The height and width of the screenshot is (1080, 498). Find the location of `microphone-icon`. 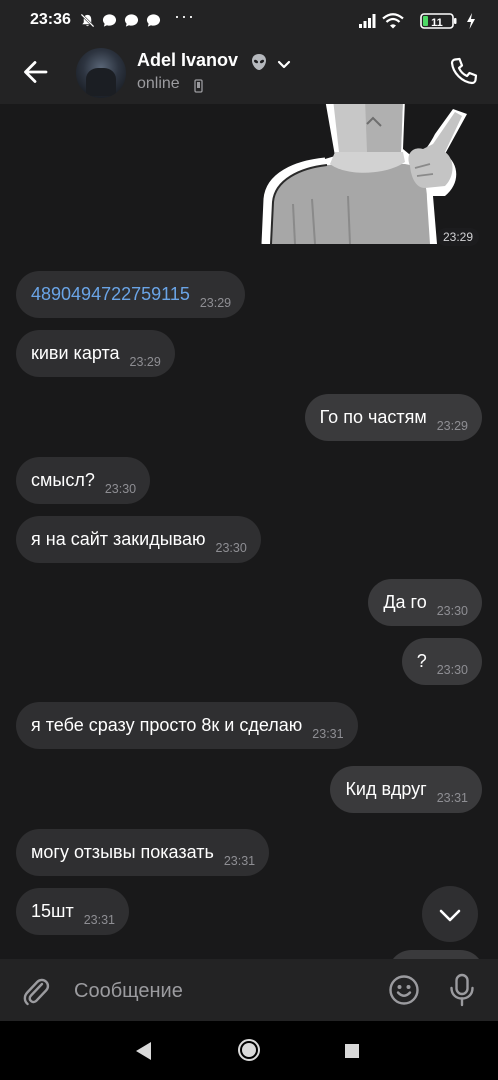

microphone-icon is located at coordinates (462, 990).